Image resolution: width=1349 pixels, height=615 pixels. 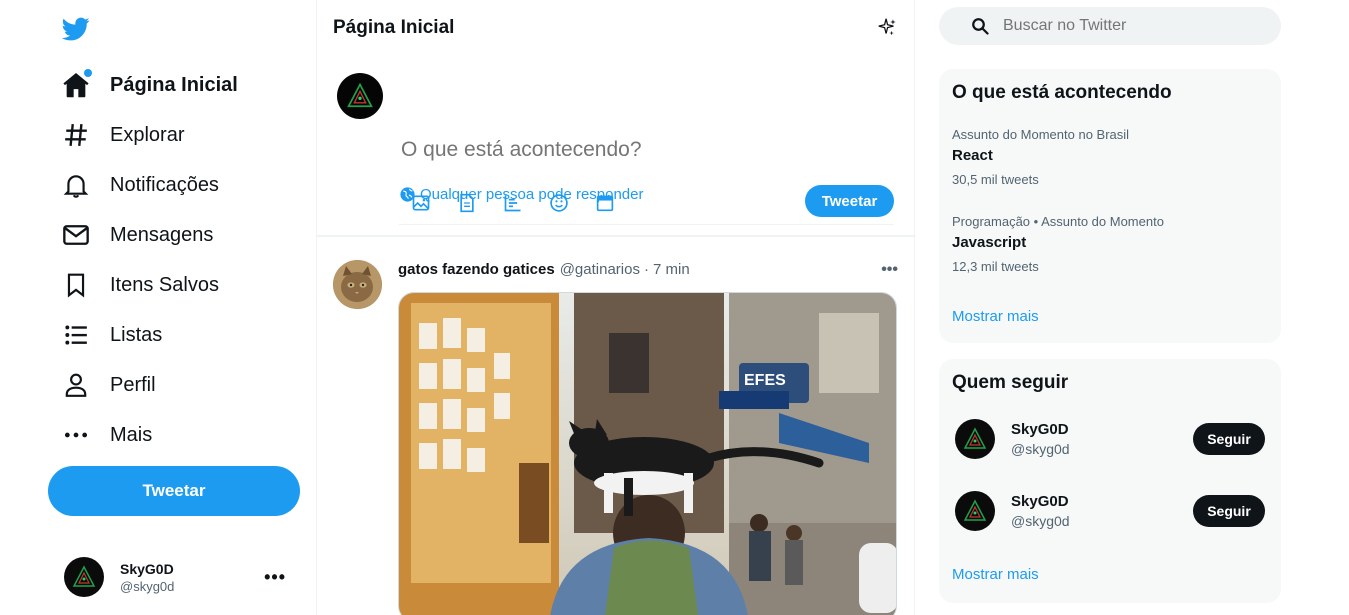 What do you see at coordinates (646, 224) in the screenshot?
I see `divider` at bounding box center [646, 224].